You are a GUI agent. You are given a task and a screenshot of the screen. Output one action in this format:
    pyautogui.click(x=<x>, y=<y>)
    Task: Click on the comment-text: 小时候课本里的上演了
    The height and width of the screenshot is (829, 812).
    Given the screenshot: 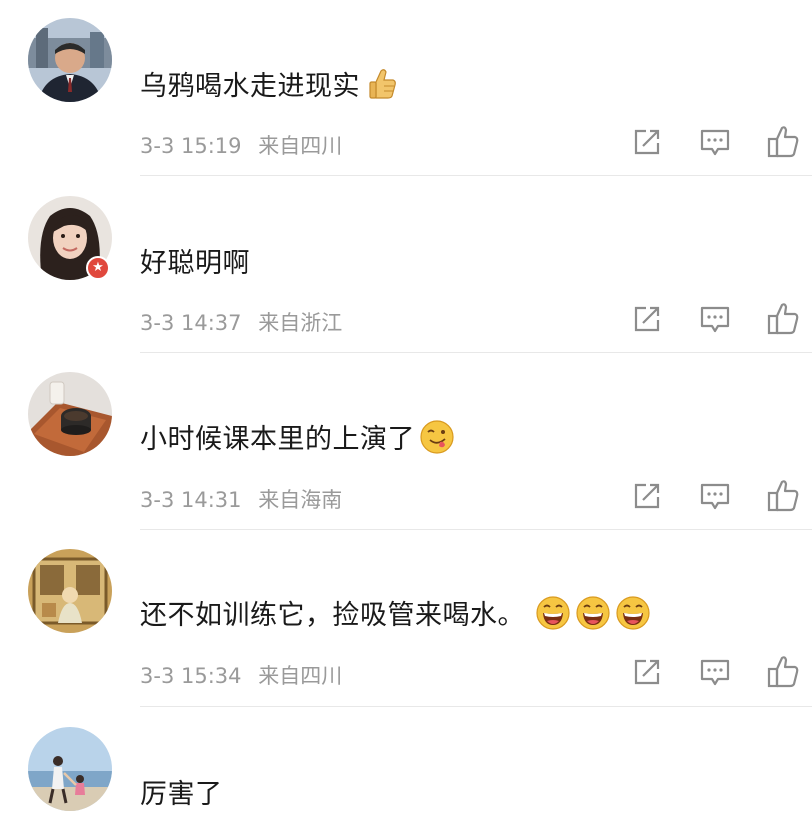 What is the action you would take?
    pyautogui.click(x=297, y=436)
    